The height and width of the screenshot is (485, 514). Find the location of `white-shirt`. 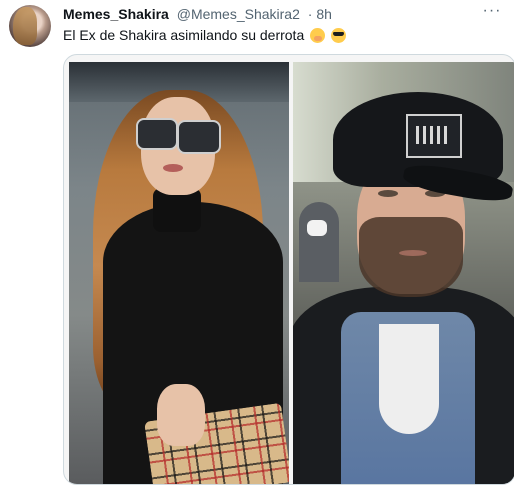

white-shirt is located at coordinates (409, 379).